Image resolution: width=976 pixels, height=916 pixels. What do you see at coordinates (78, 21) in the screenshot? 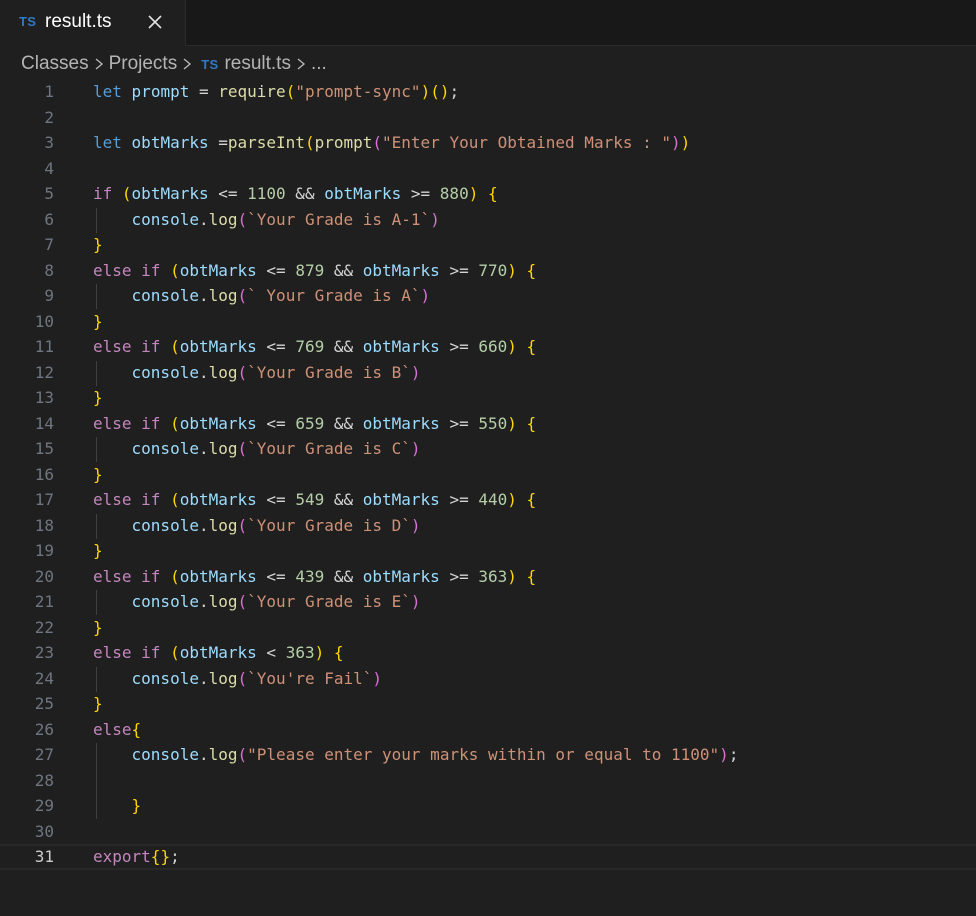
I see `tab-title: result.ts` at bounding box center [78, 21].